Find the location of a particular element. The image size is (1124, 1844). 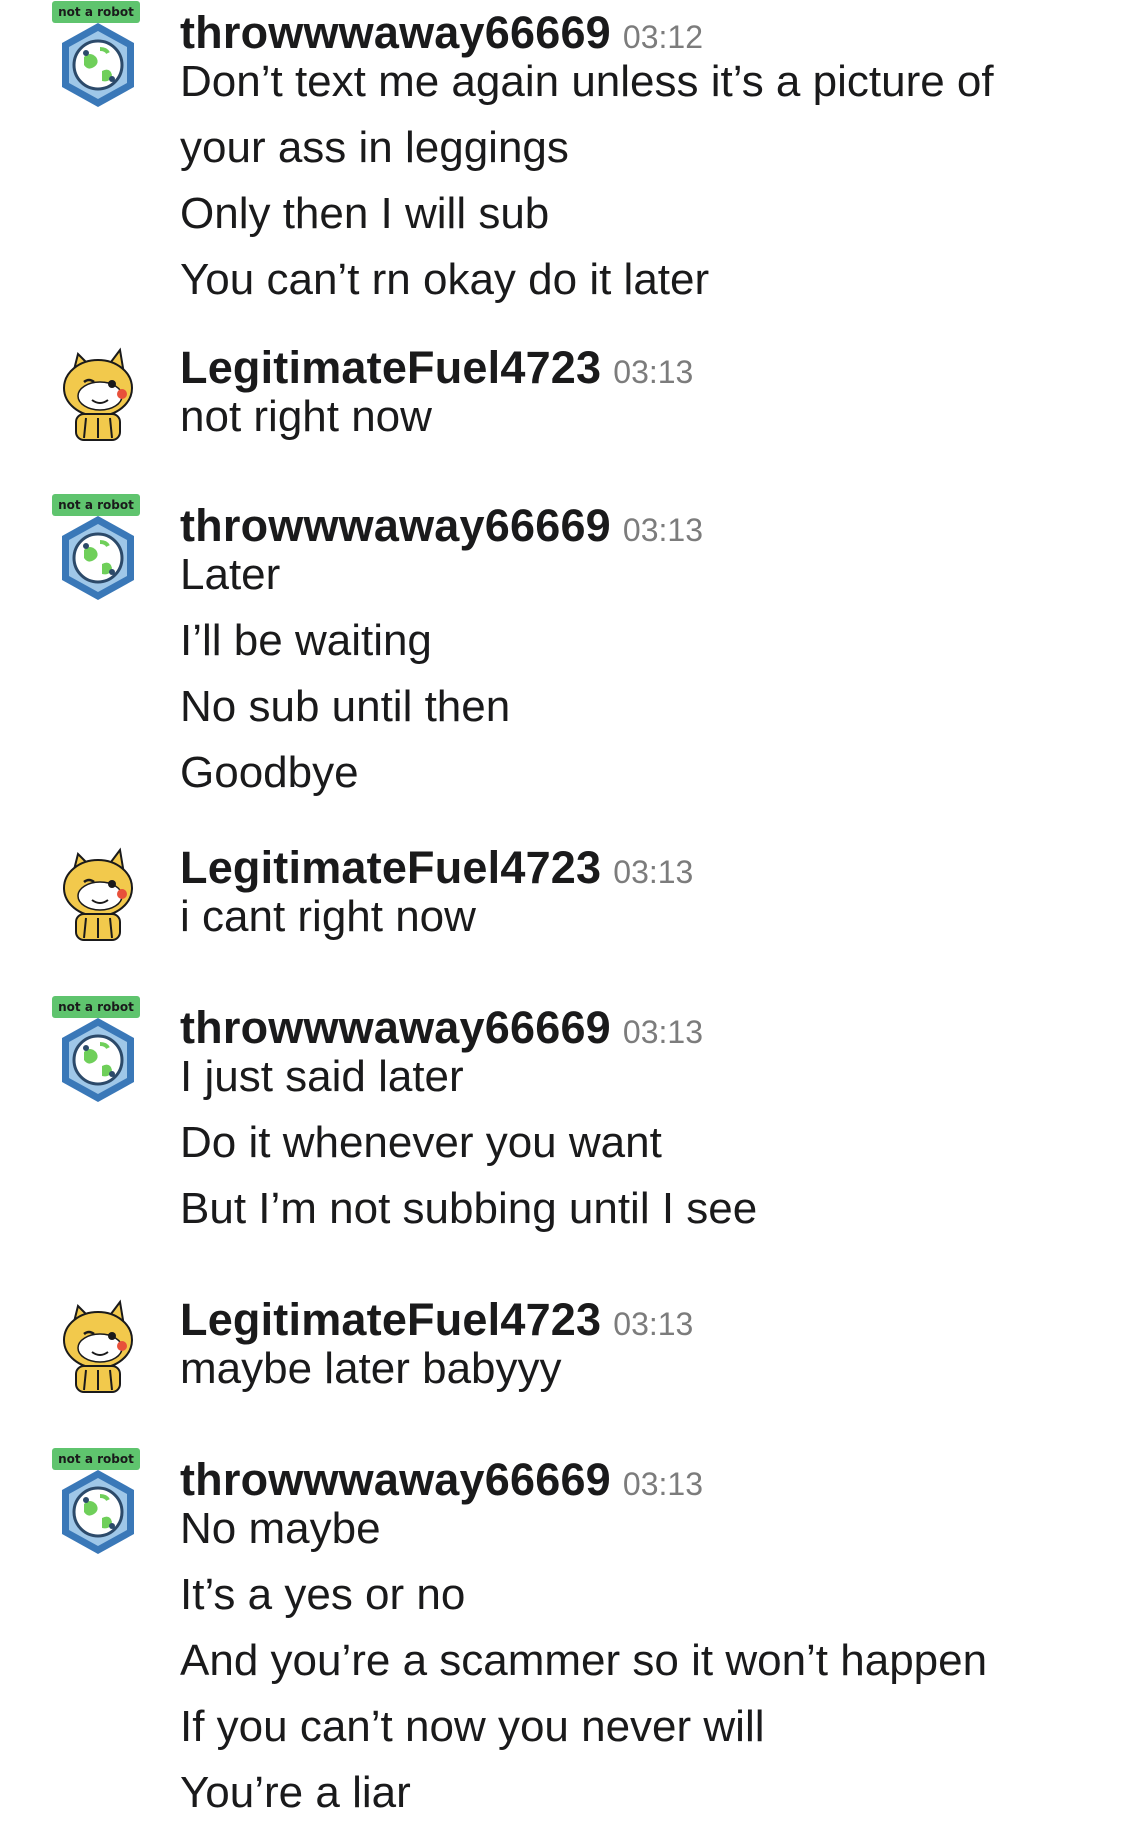

message-text: Later is located at coordinates (230, 574).